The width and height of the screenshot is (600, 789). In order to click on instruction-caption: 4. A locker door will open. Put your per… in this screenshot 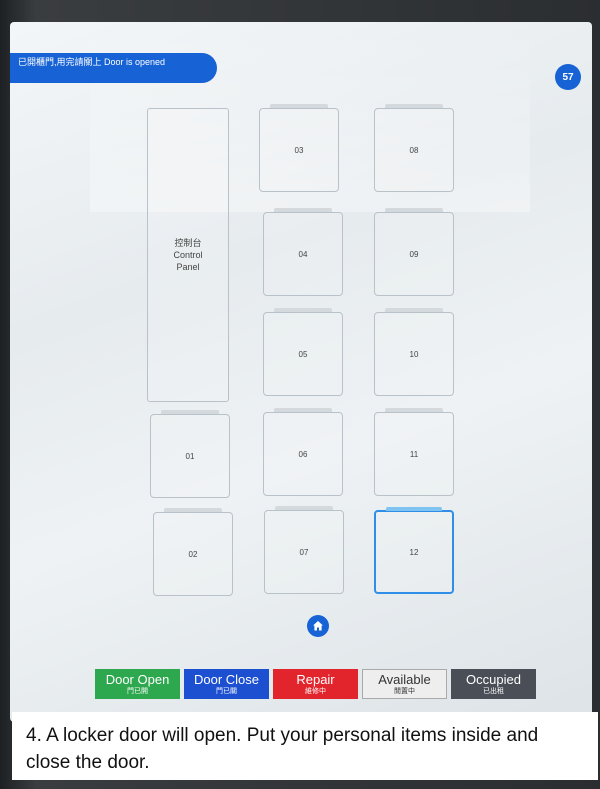, I will do `click(305, 746)`.